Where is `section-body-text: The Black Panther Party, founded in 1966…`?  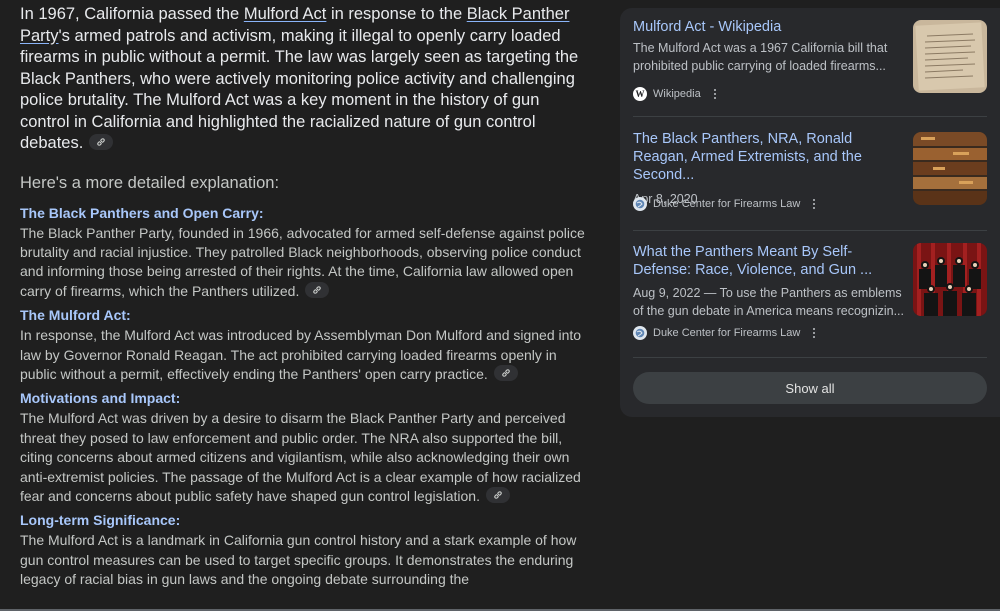
section-body-text: The Black Panther Party, founded in 1966… is located at coordinates (302, 261).